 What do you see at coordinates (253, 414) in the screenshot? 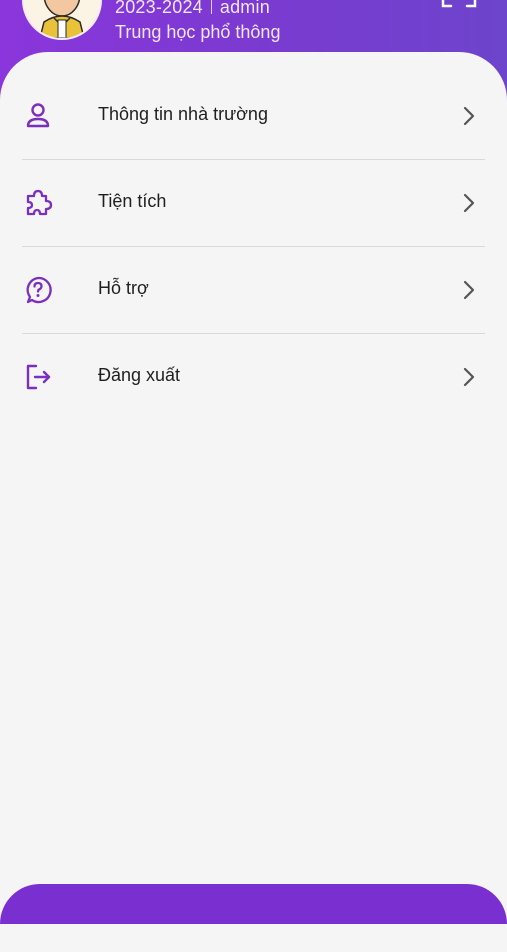
I see `menu-item-logout: Đăng xuất` at bounding box center [253, 414].